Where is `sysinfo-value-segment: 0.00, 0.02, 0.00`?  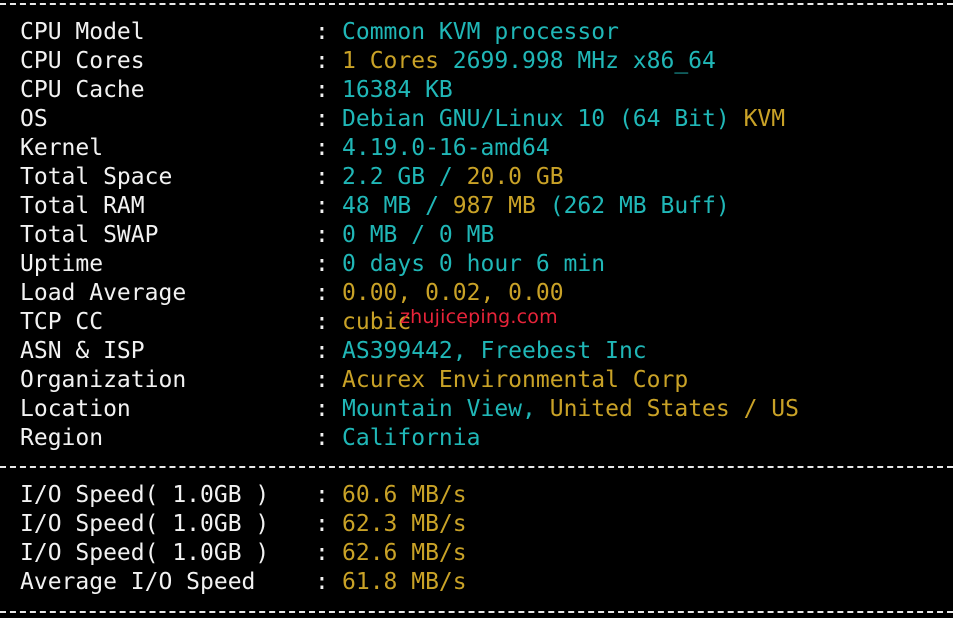 sysinfo-value-segment: 0.00, 0.02, 0.00 is located at coordinates (453, 293).